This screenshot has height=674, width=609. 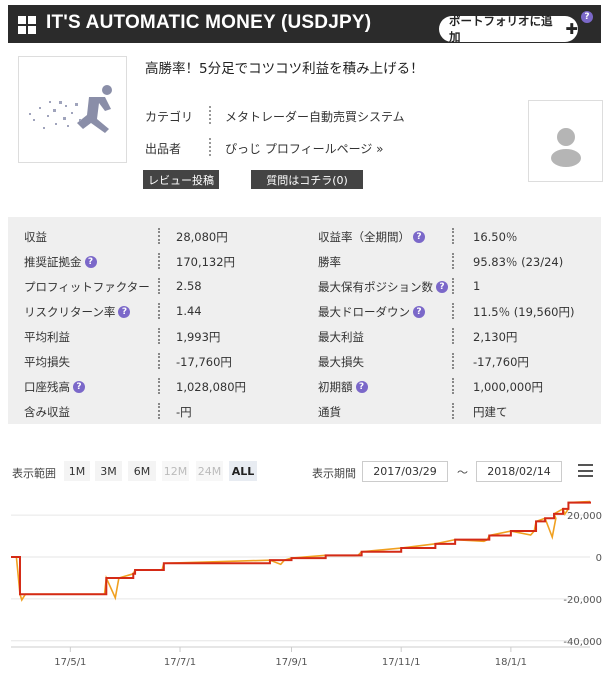 I want to click on review-button: レビュー投稿, so click(x=181, y=179).